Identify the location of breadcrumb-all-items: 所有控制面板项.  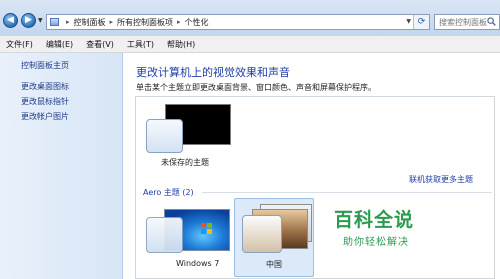
(145, 22).